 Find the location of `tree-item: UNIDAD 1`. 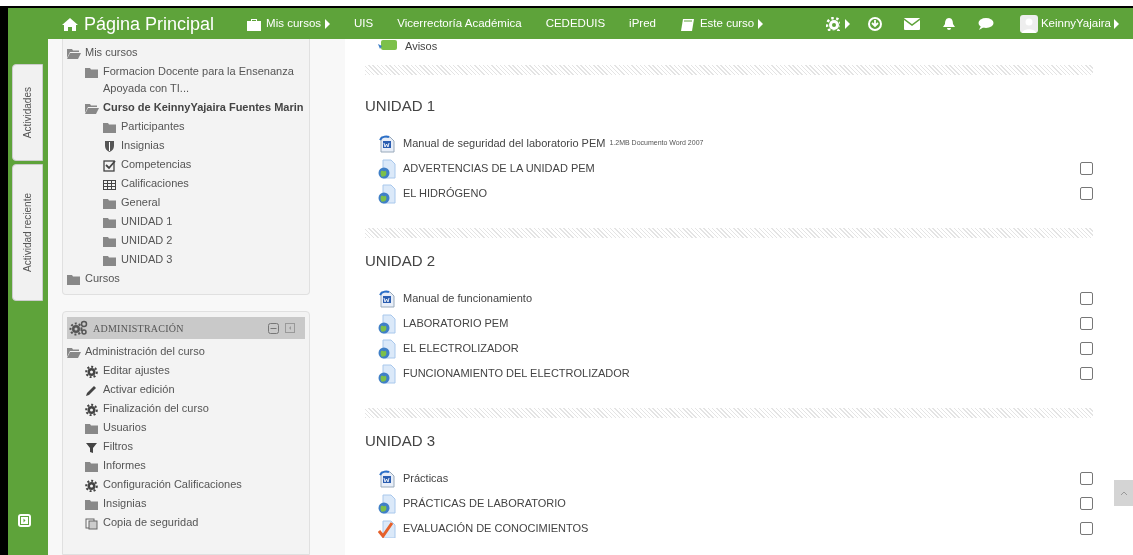

tree-item: UNIDAD 1 is located at coordinates (147, 221).